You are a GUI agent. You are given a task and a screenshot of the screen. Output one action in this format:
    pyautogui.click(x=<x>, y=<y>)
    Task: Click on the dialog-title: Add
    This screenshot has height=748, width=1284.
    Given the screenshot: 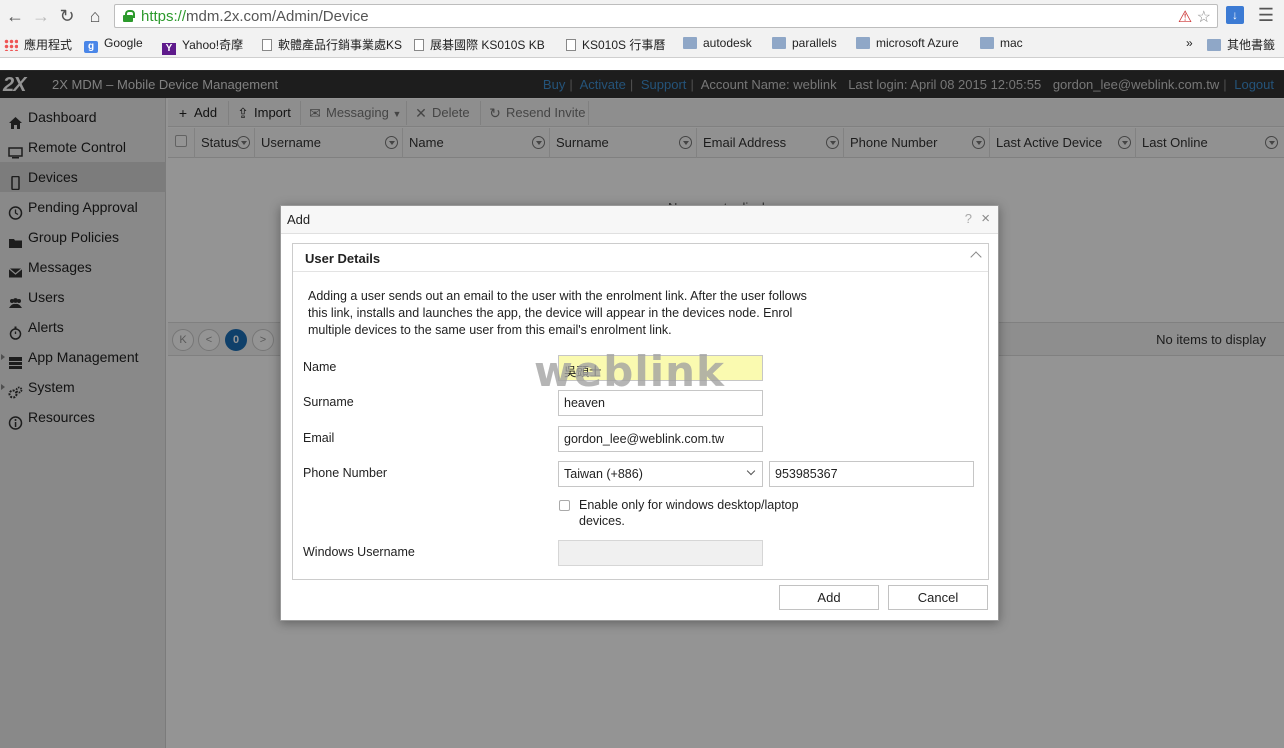 What is the action you would take?
    pyautogui.click(x=299, y=219)
    